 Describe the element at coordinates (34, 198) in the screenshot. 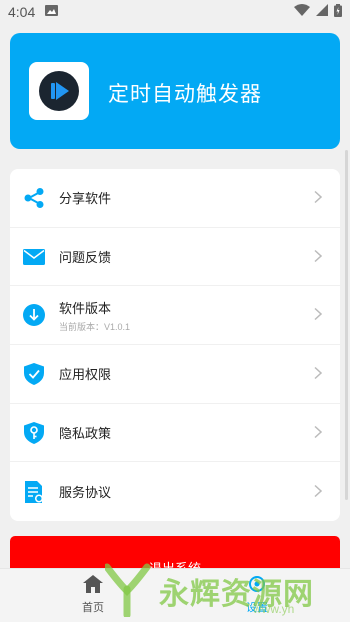

I see `share-icon` at that location.